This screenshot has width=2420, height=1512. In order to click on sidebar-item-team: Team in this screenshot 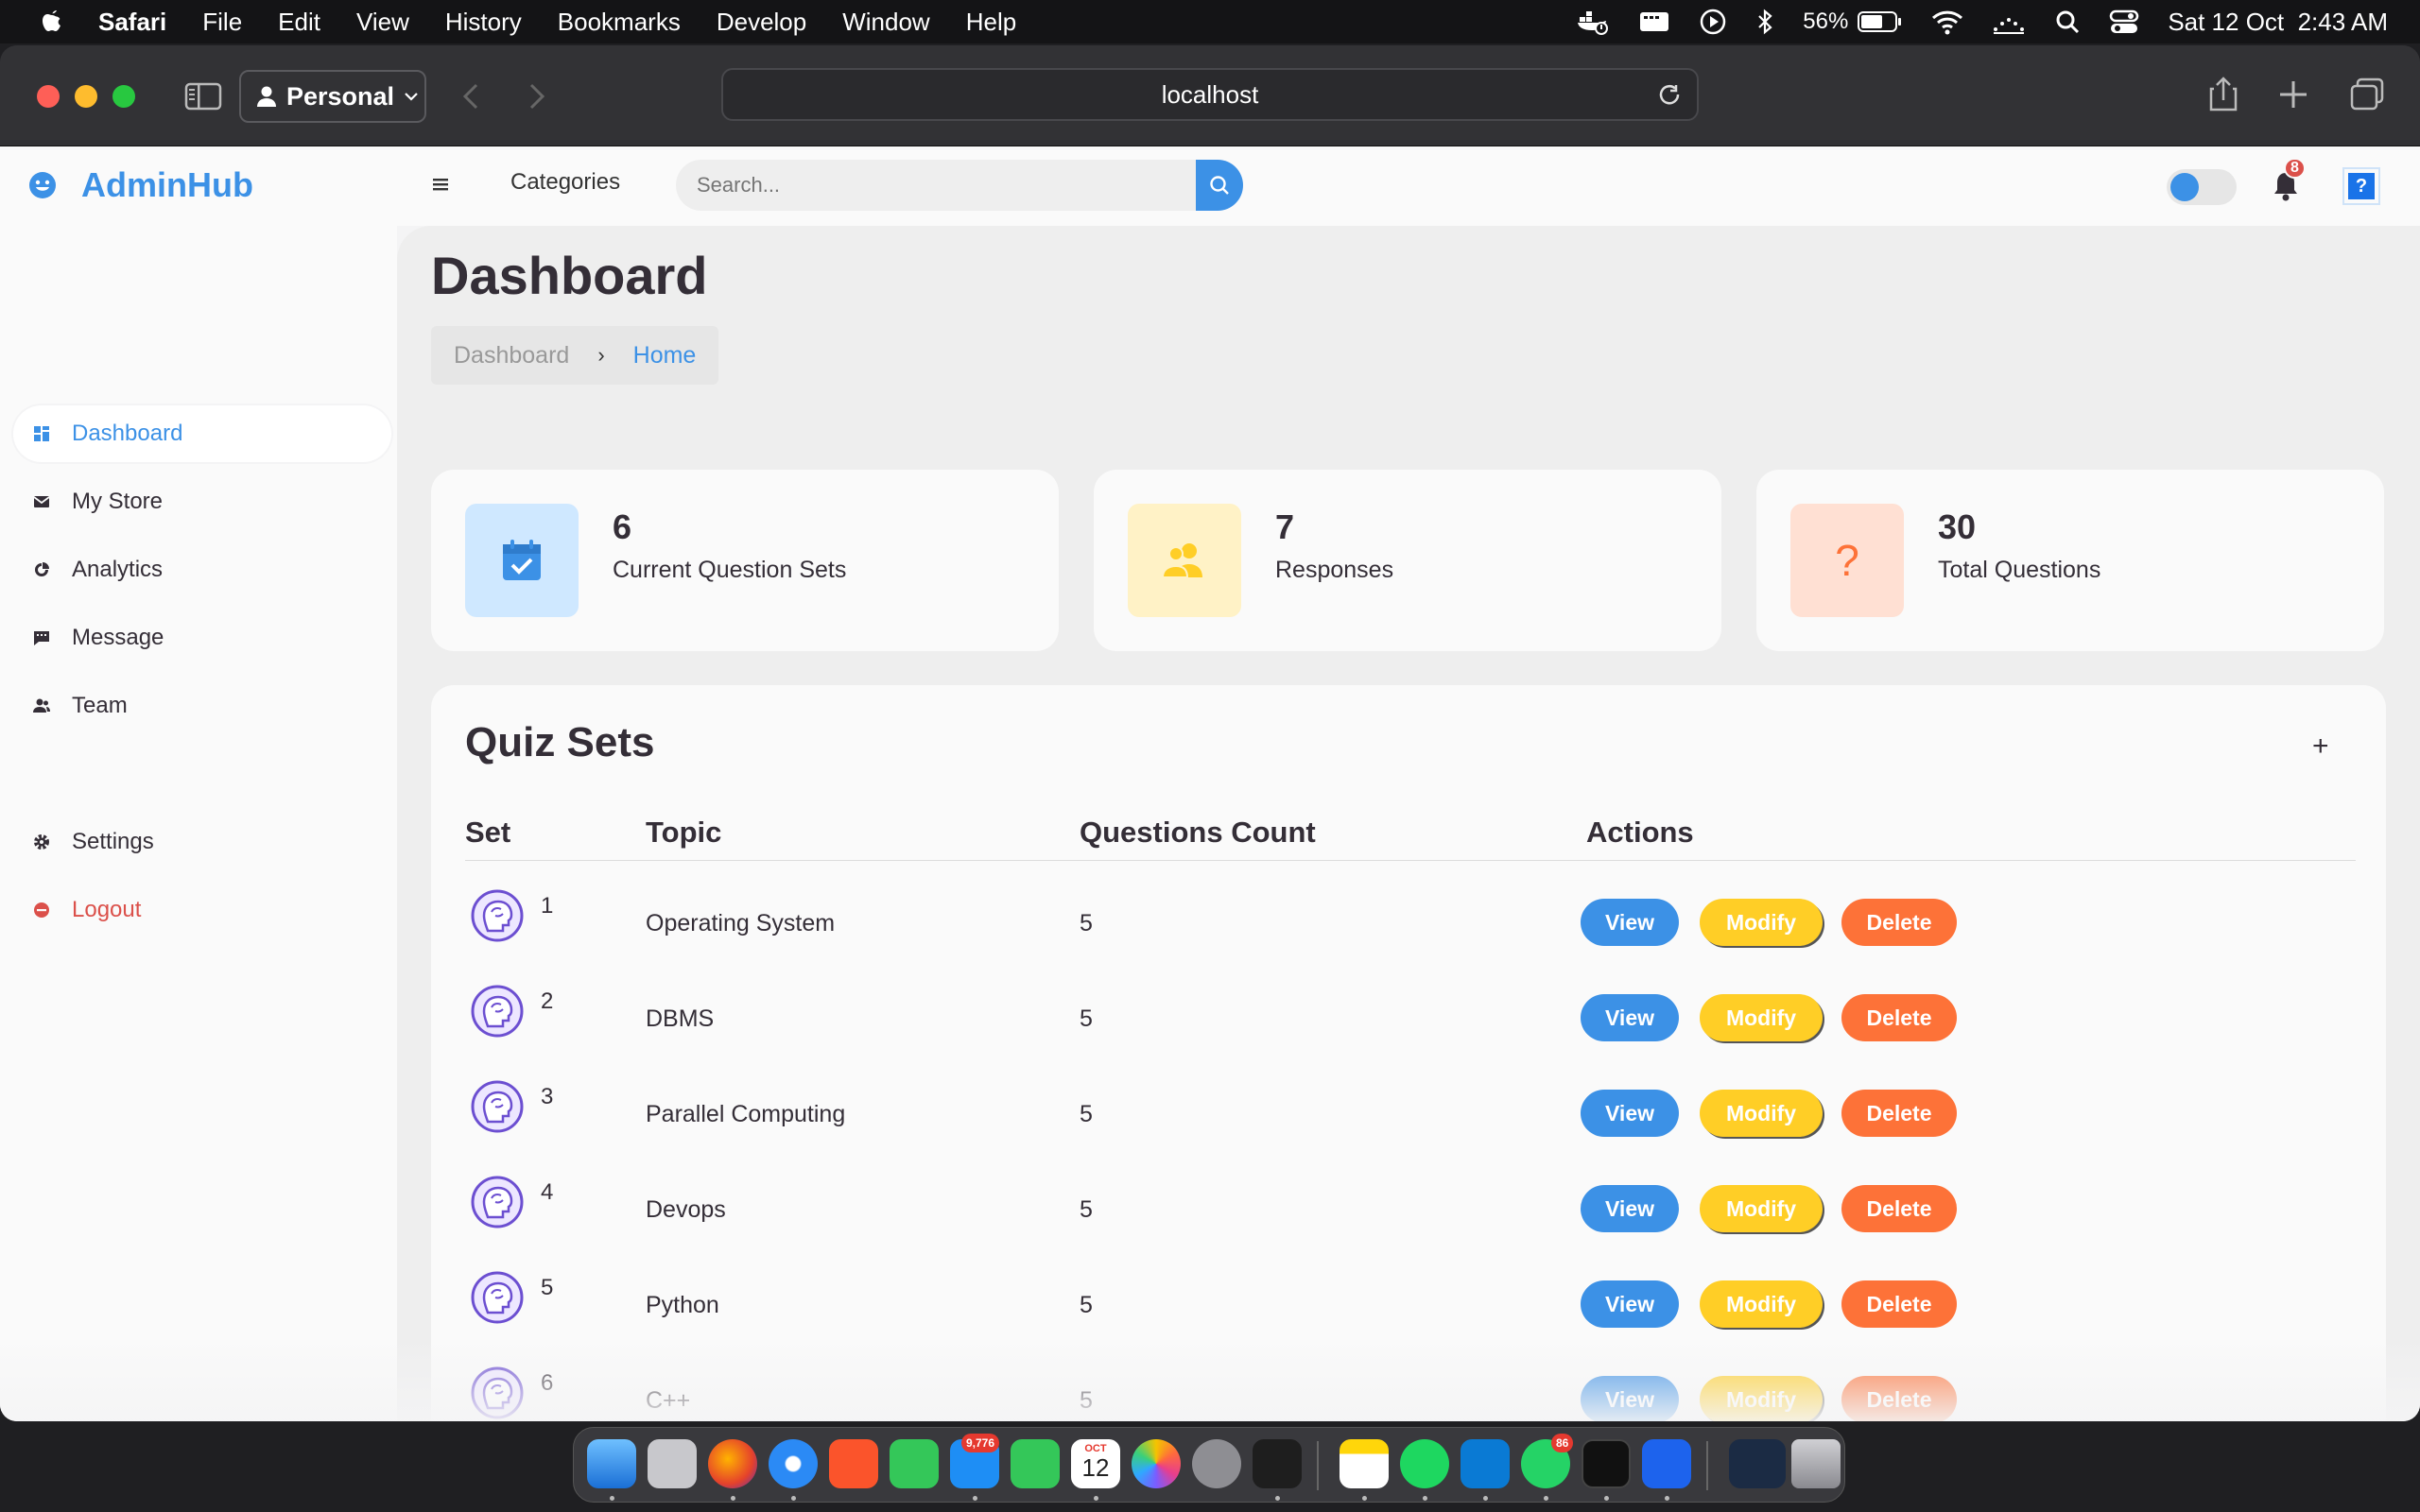, I will do `click(202, 706)`.